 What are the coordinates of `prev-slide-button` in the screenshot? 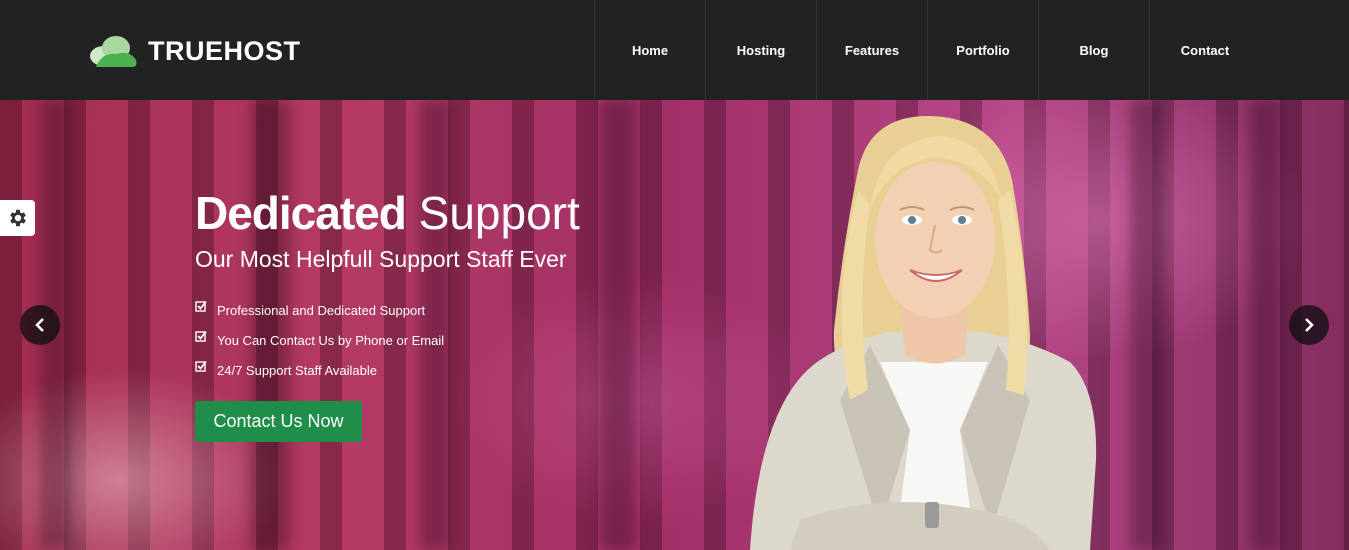 It's located at (40, 325).